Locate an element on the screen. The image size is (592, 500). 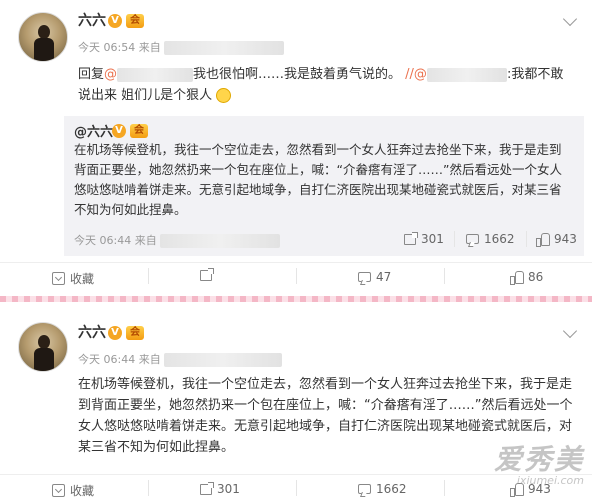
watermark-logo: 爱秀美 is located at coordinates (538, 459).